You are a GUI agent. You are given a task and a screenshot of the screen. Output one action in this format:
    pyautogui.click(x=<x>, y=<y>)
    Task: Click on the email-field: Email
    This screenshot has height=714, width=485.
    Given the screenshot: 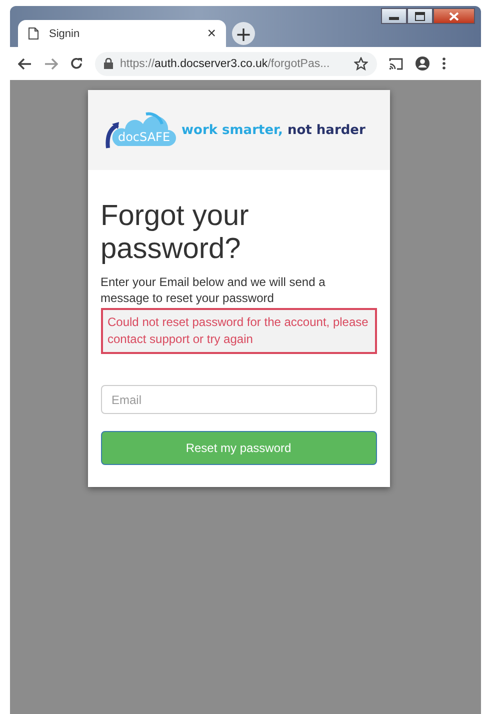 What is the action you would take?
    pyautogui.click(x=238, y=399)
    